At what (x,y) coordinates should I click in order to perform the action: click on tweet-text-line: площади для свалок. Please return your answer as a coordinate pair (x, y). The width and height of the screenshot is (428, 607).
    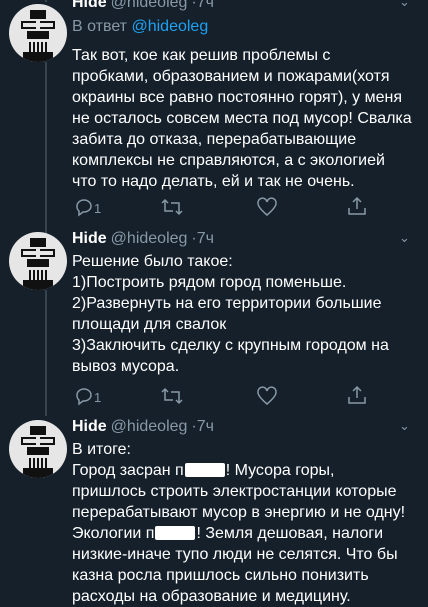
    Looking at the image, I should click on (149, 324).